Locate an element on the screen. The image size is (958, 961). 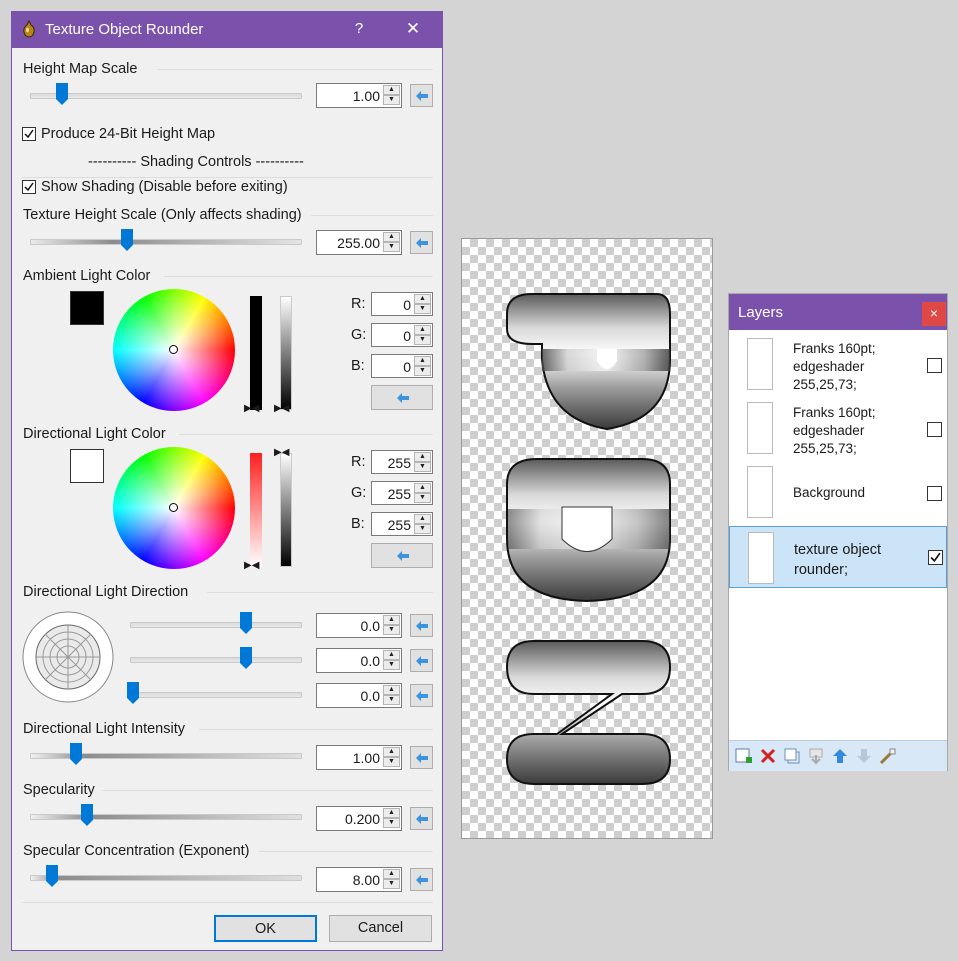
ambient-alpha-handle-icon: ▶◀ is located at coordinates (281, 408).